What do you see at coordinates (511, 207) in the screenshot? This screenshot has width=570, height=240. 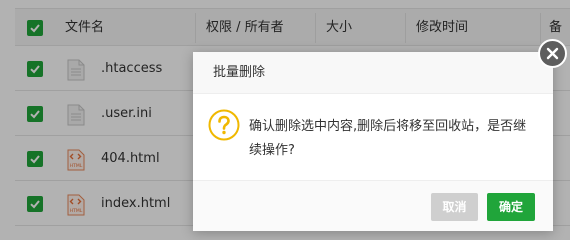 I see `confirm-button: 确定` at bounding box center [511, 207].